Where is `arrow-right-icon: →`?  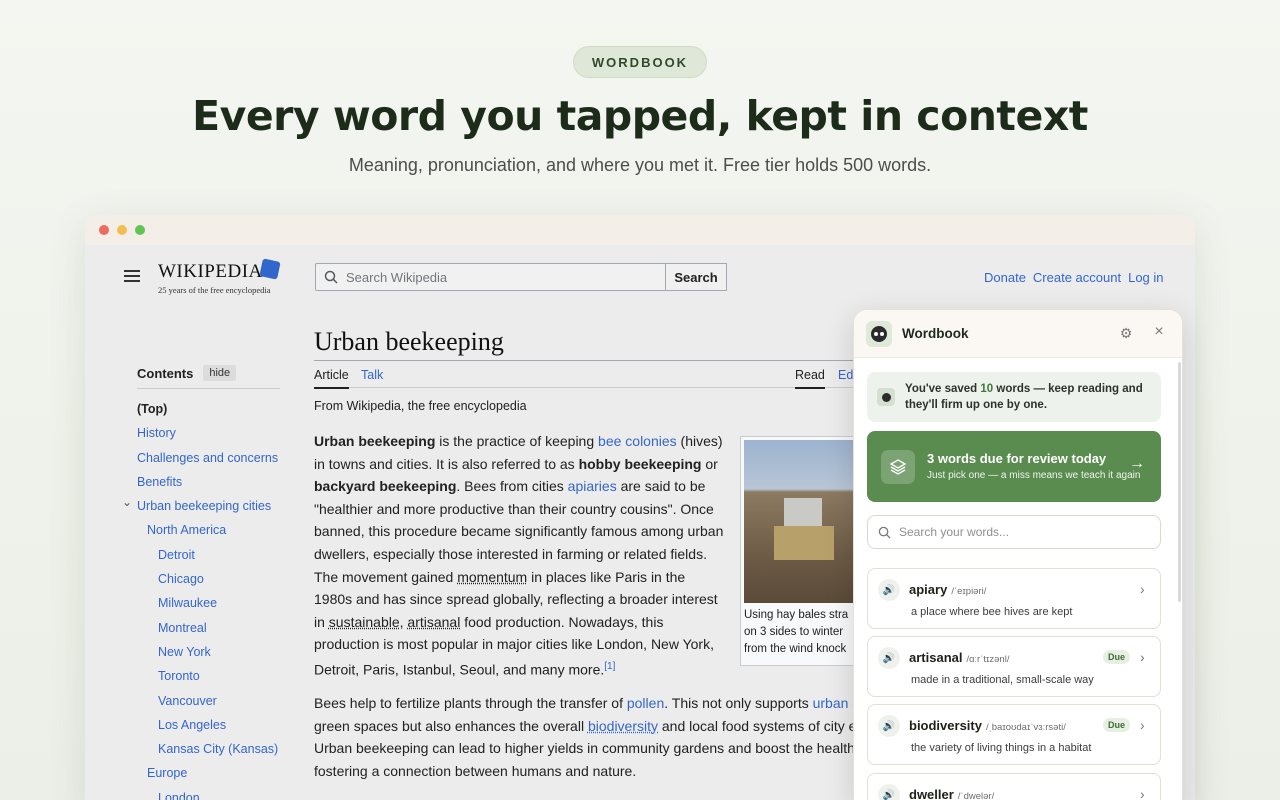 arrow-right-icon: → is located at coordinates (1137, 463).